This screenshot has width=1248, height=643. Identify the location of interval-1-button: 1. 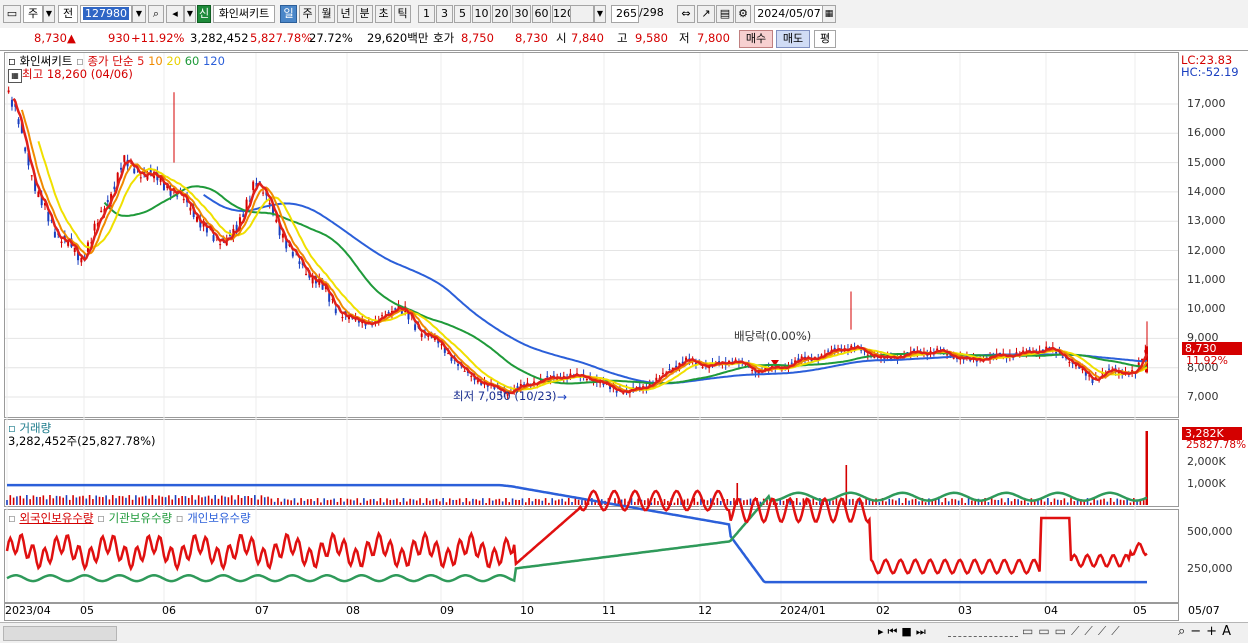
(426, 14).